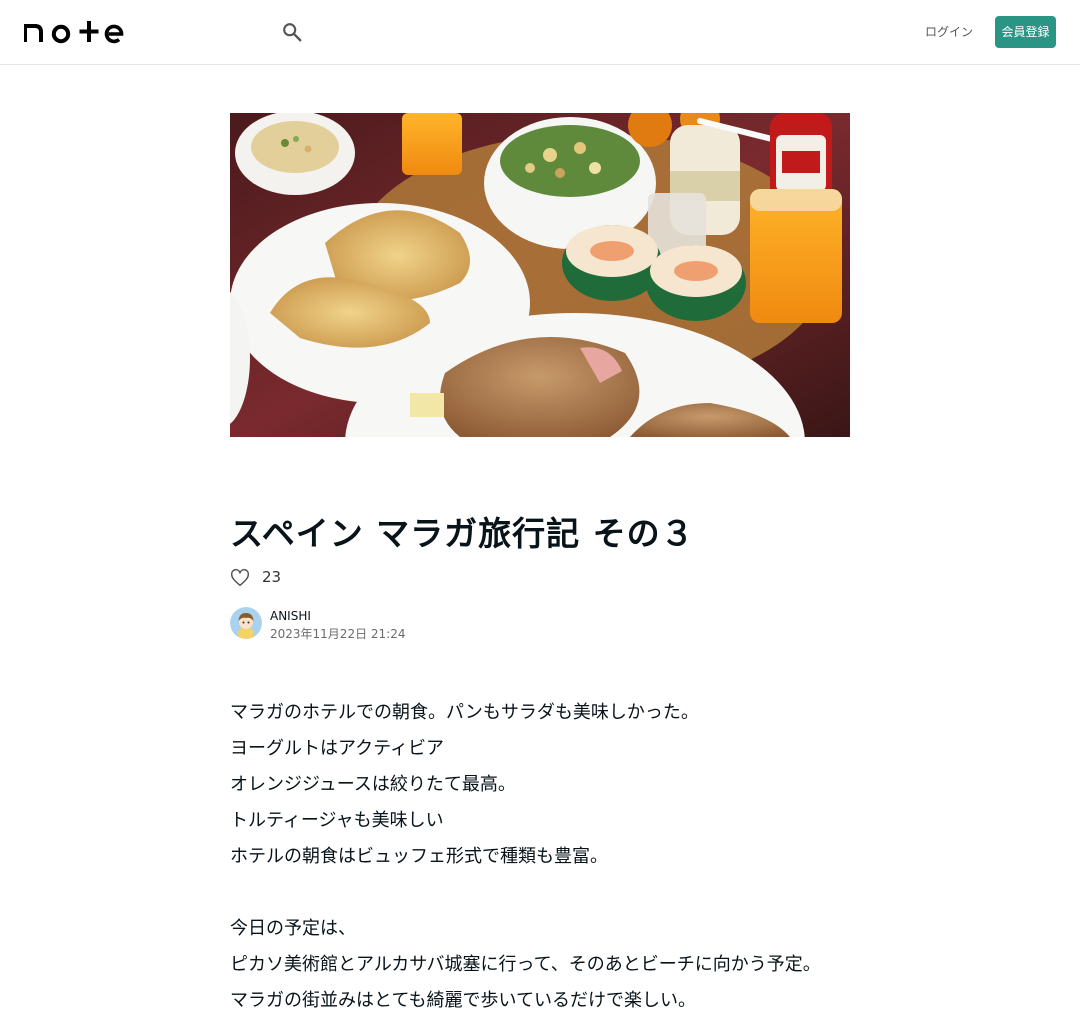 The image size is (1080, 1024). What do you see at coordinates (373, 784) in the screenshot?
I see `body-paragraph: オレンジジュースは絞りたて最高。` at bounding box center [373, 784].